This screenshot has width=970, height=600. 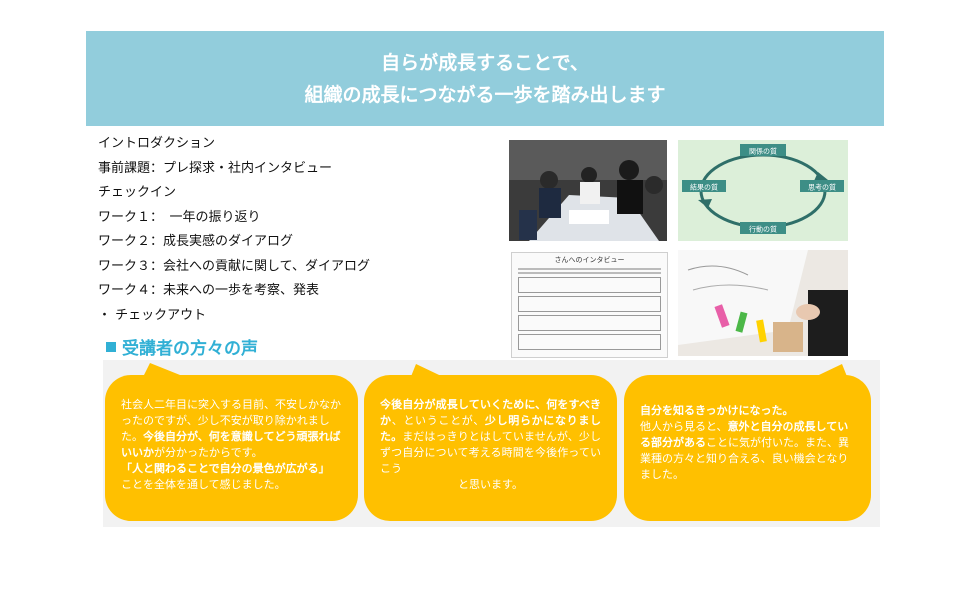 What do you see at coordinates (684, 426) in the screenshot?
I see `voice-text: 他人から見ると、` at bounding box center [684, 426].